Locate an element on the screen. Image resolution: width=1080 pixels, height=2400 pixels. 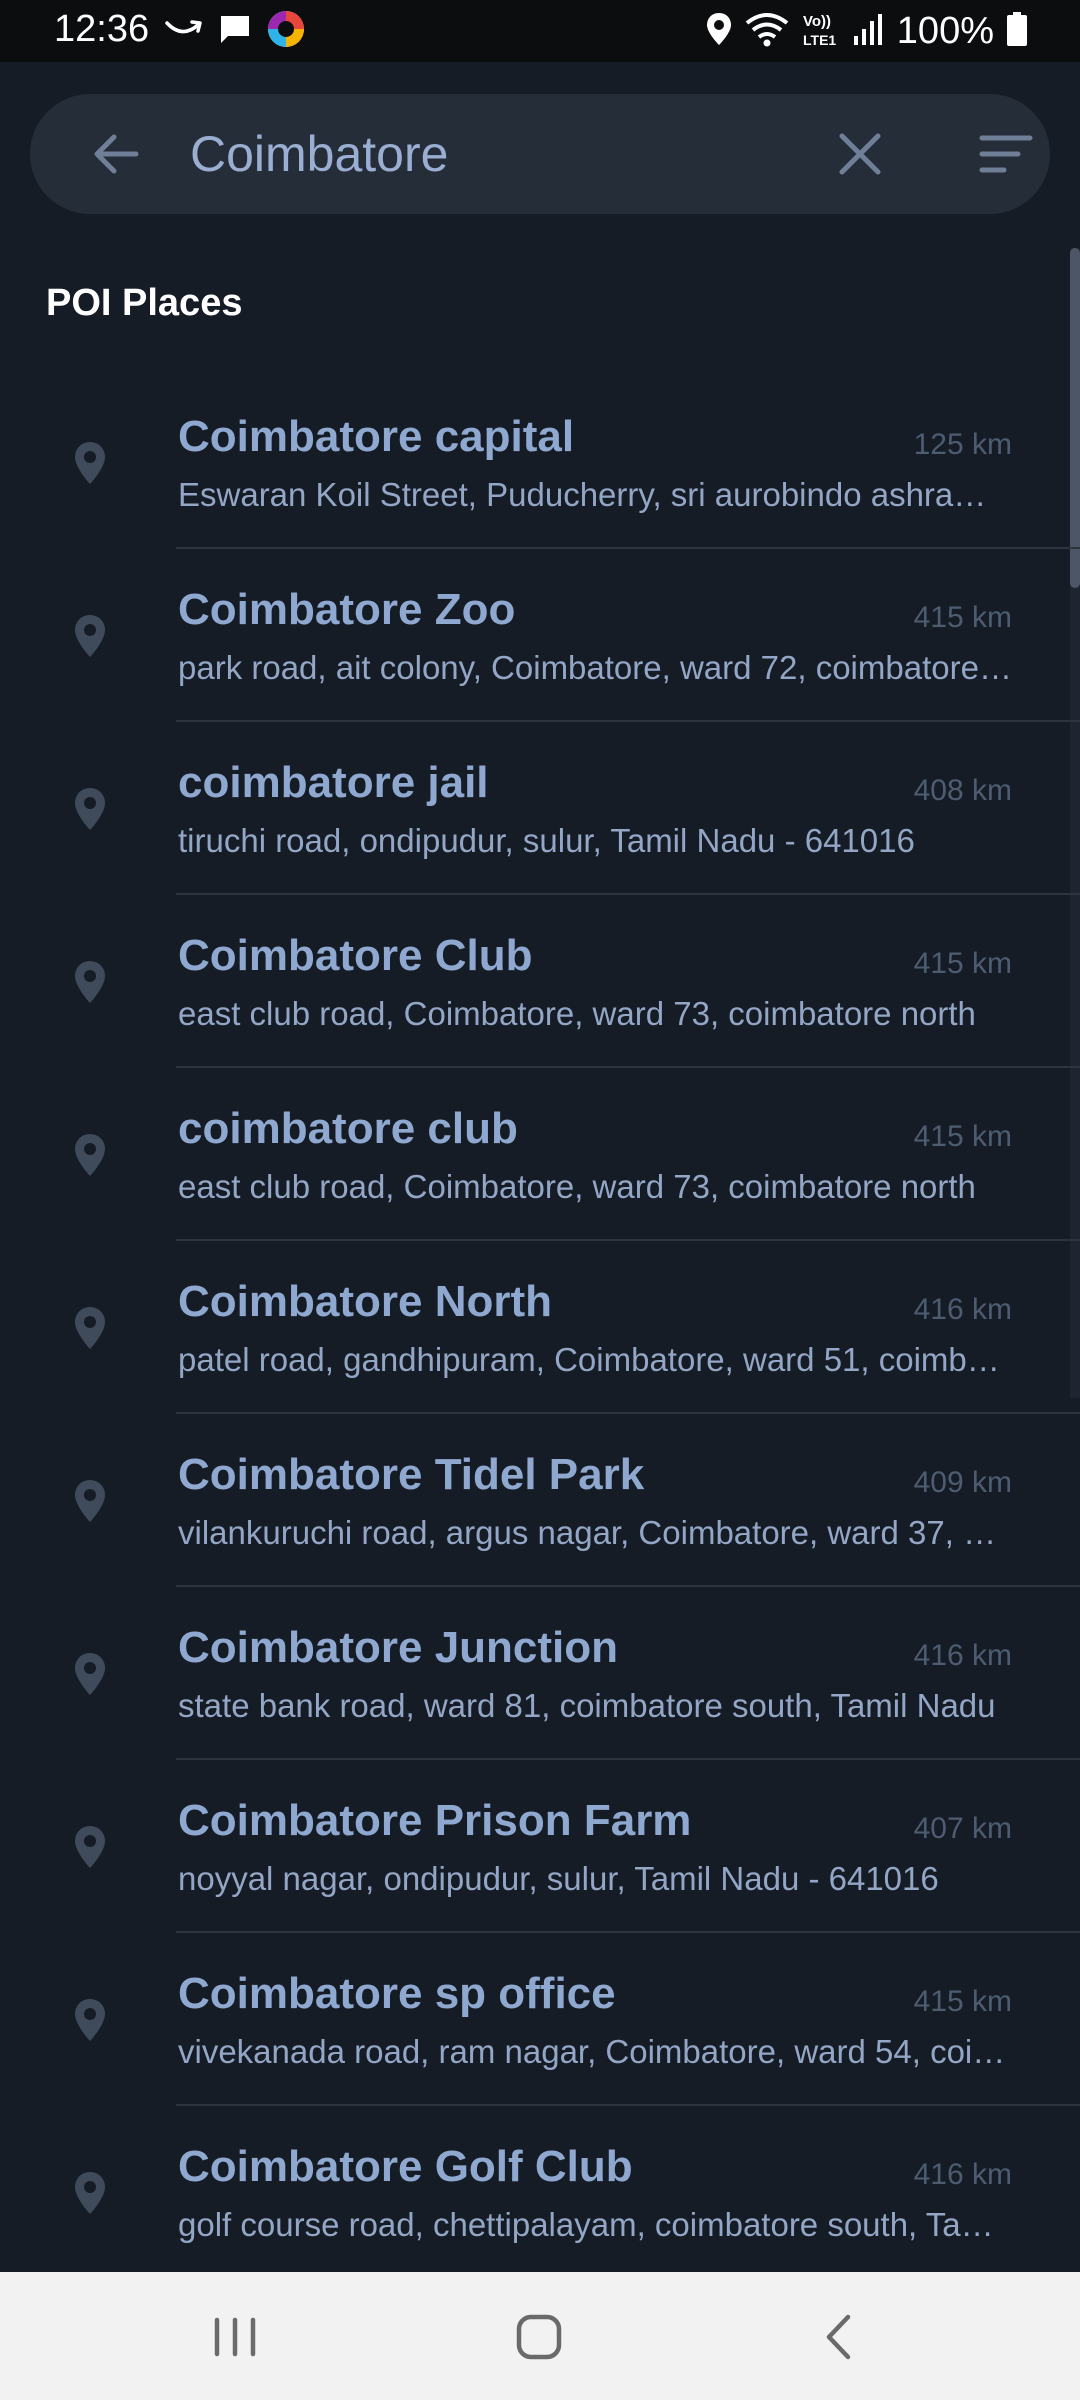
nav-back-icon is located at coordinates (838, 2337).